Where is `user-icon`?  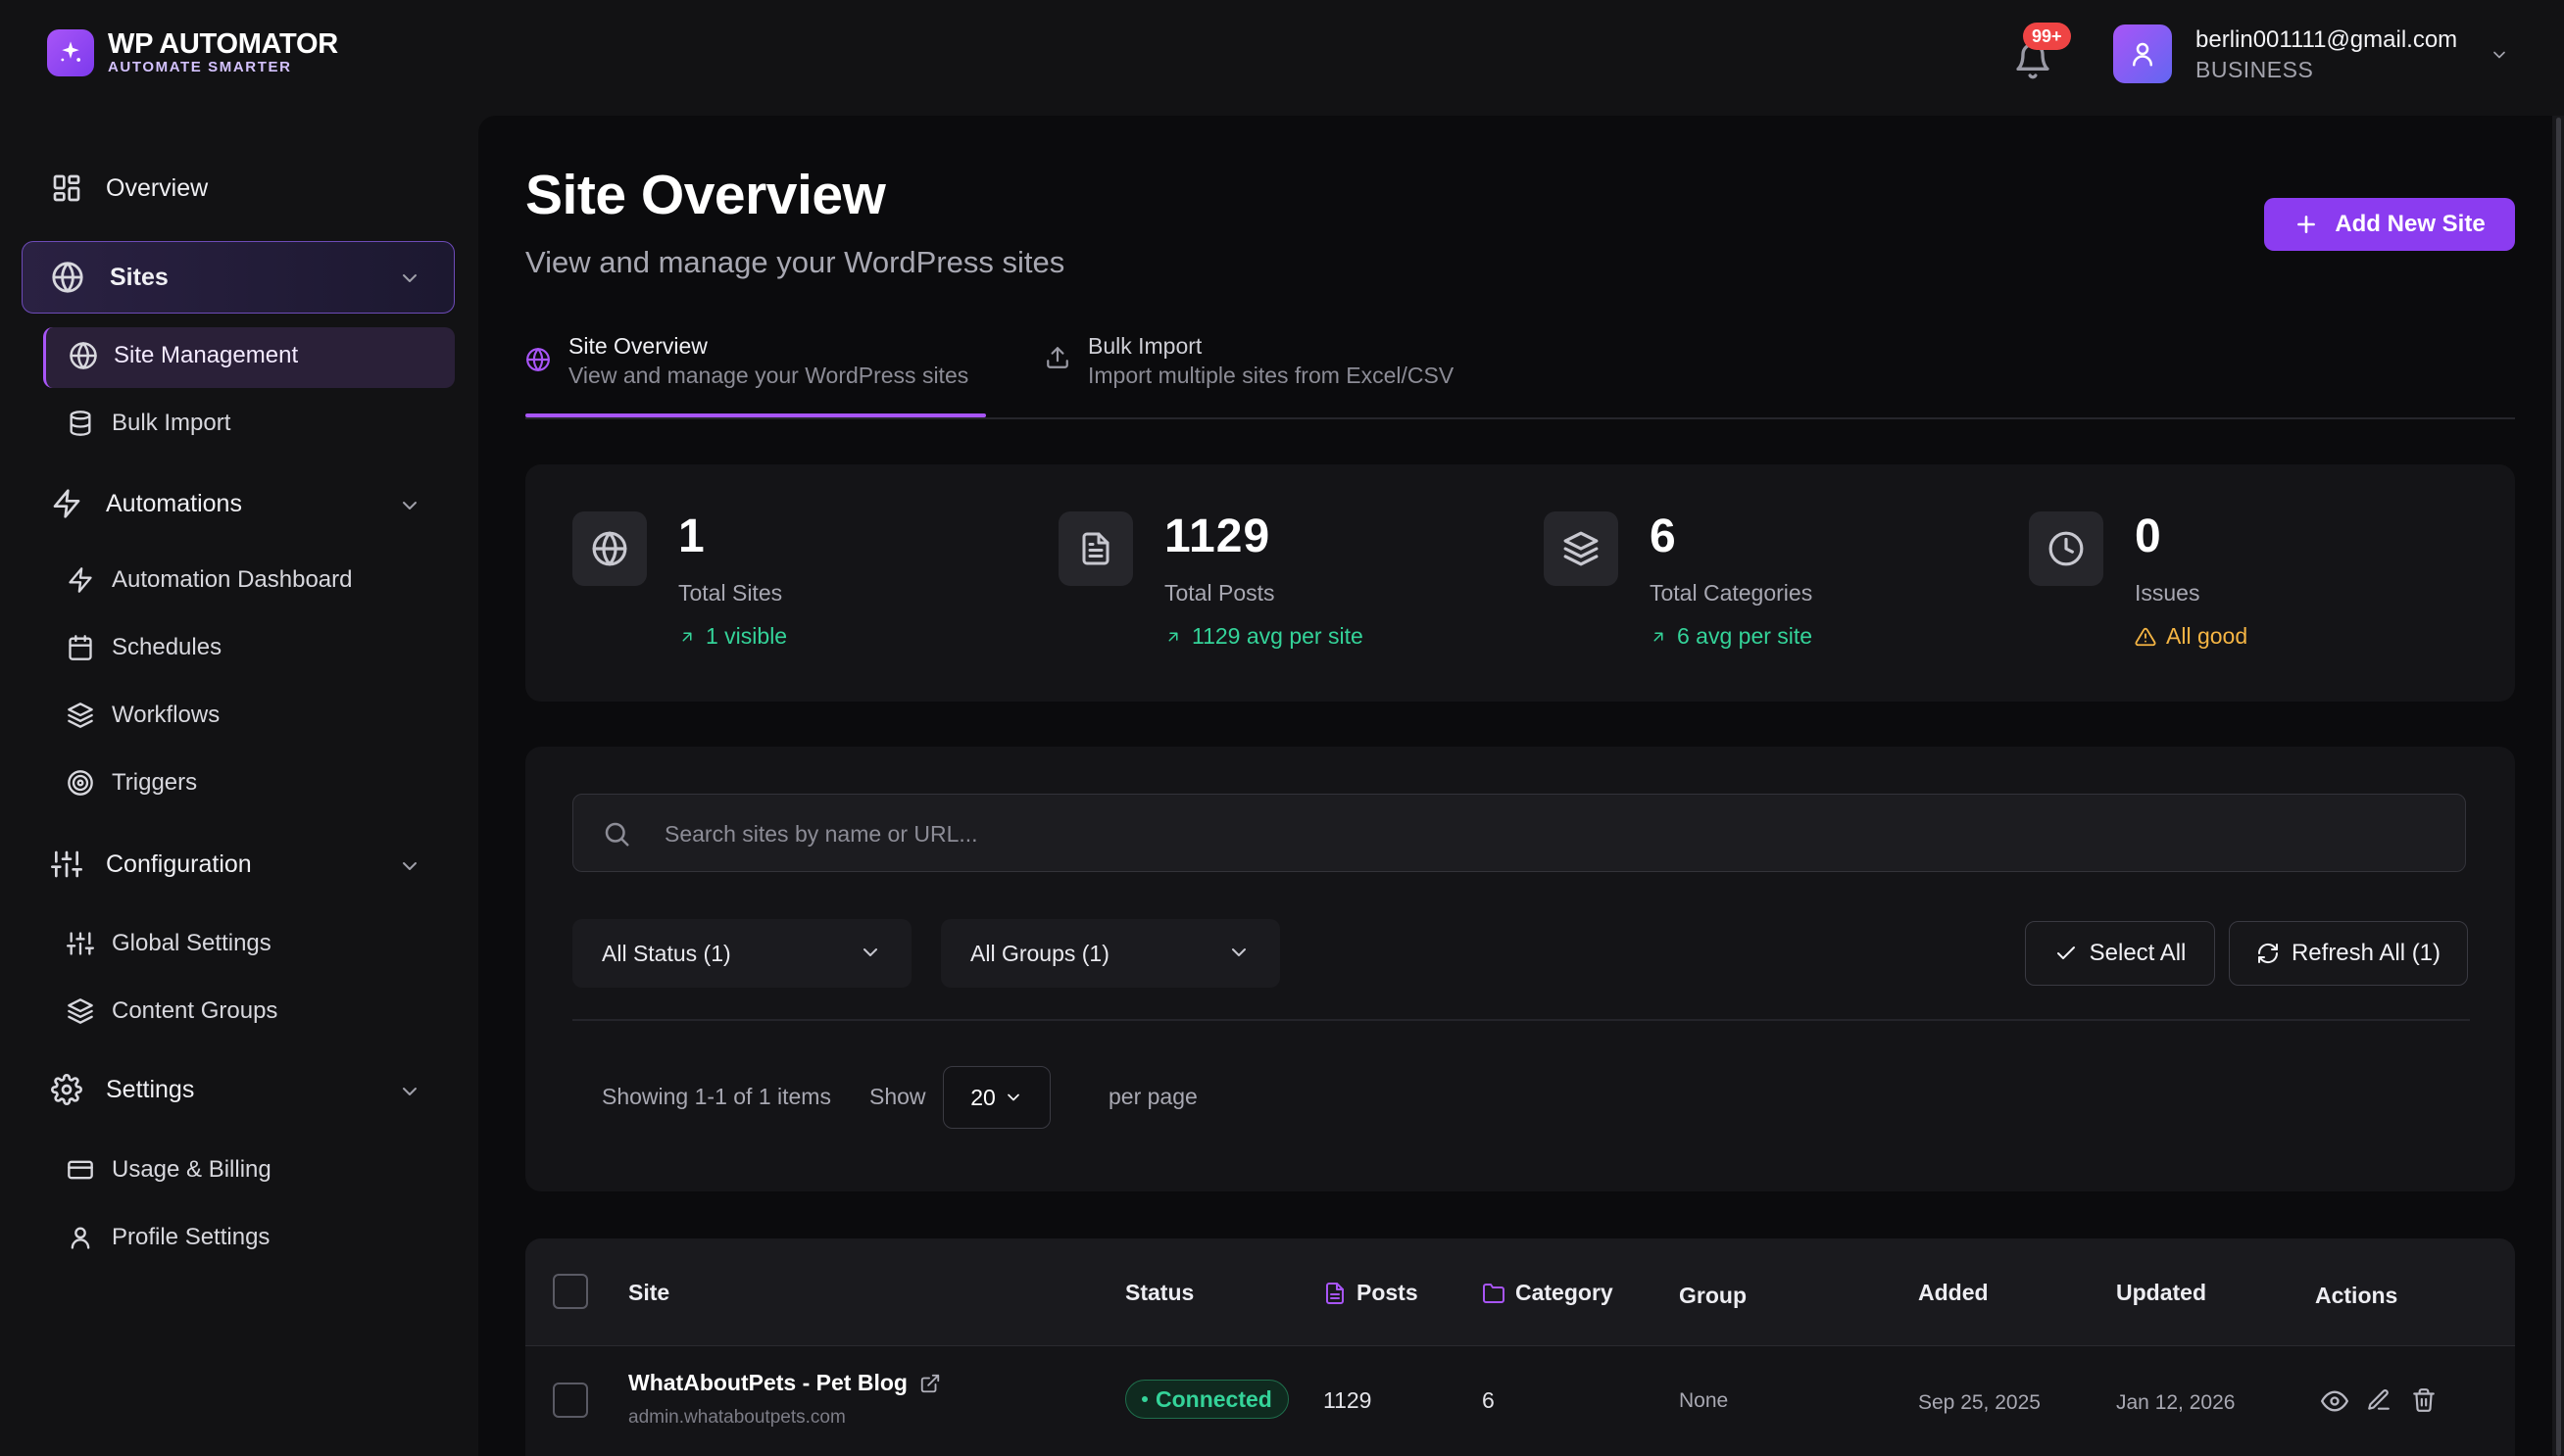
user-icon is located at coordinates (80, 1237).